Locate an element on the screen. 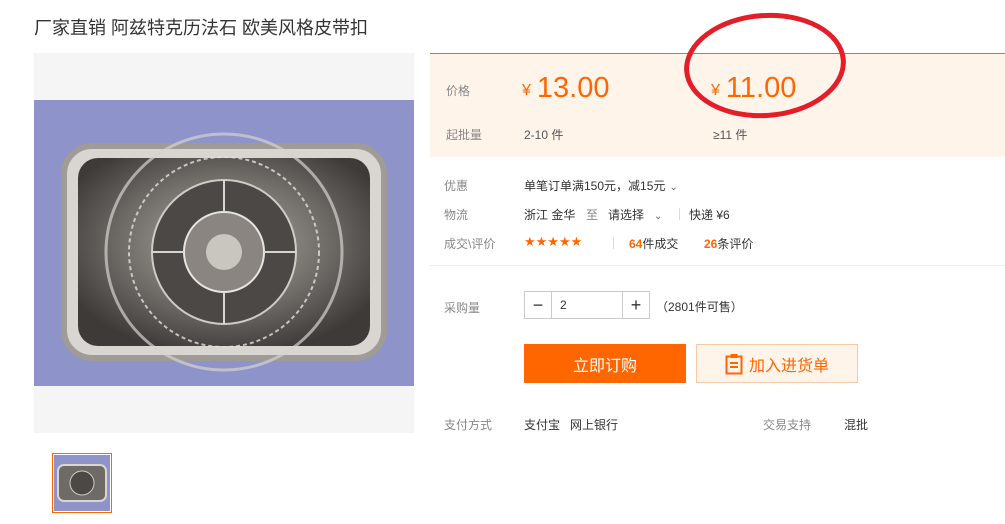 Image resolution: width=1005 pixels, height=524 pixels. sales-review-label: 成交\评价 is located at coordinates (470, 244).